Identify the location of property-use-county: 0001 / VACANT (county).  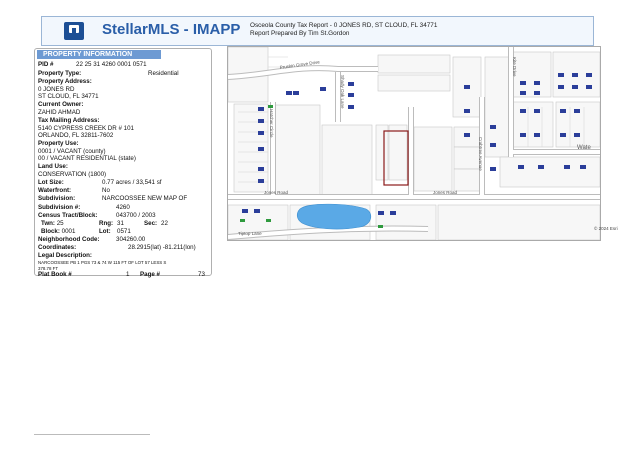
(72, 151).